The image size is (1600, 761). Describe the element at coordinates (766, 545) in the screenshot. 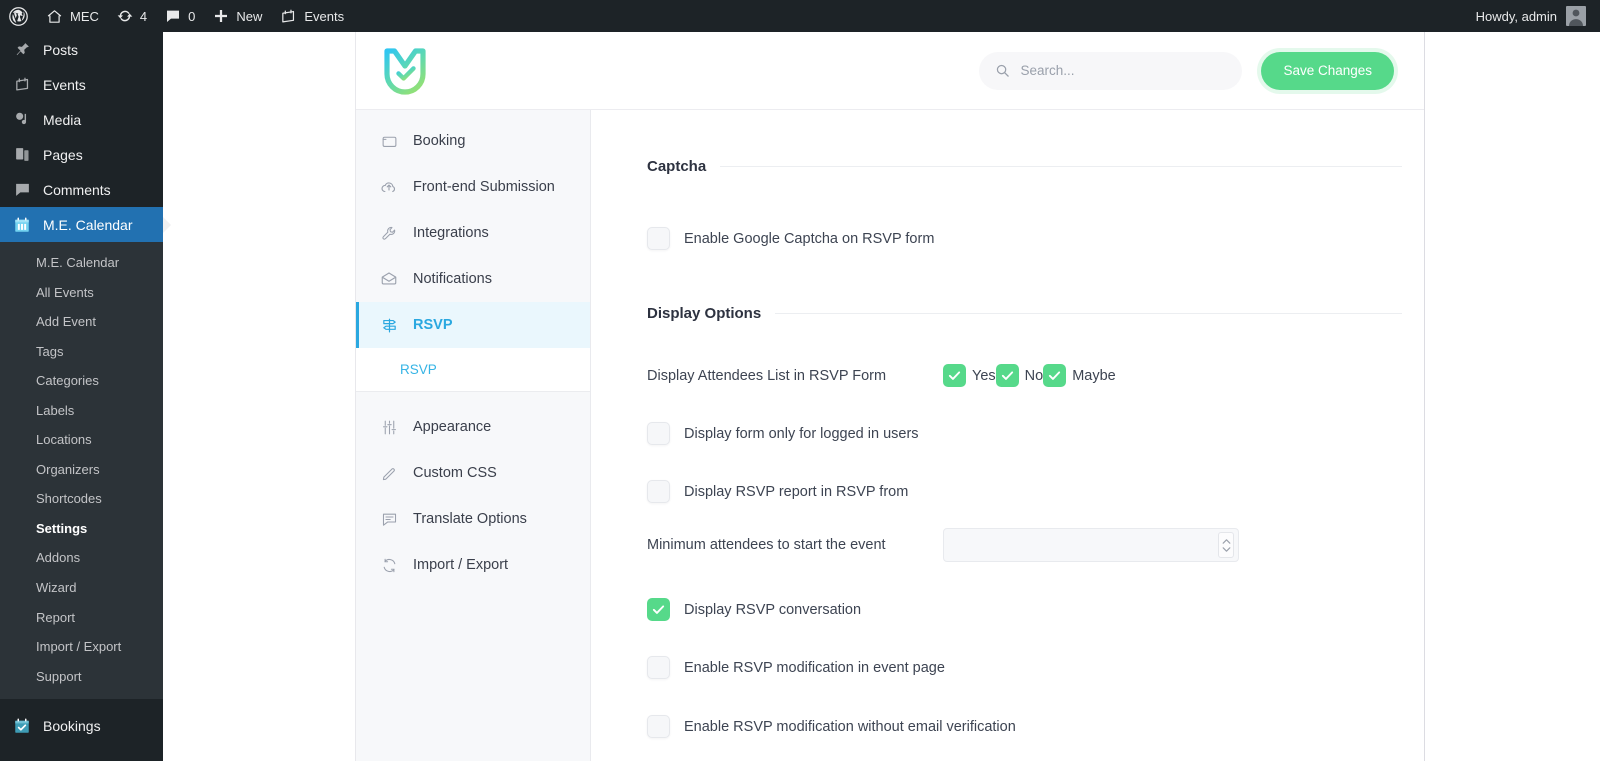

I see `min-attendees-label: Minimum attendees to start the event` at that location.